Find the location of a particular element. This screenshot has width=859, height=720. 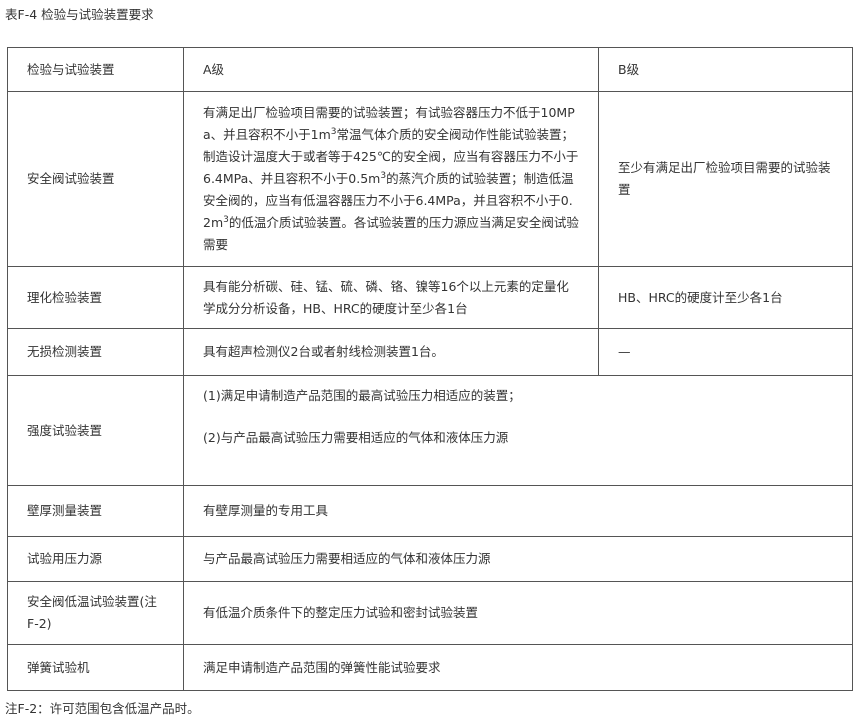

header-grade-b: B级 is located at coordinates (725, 69).